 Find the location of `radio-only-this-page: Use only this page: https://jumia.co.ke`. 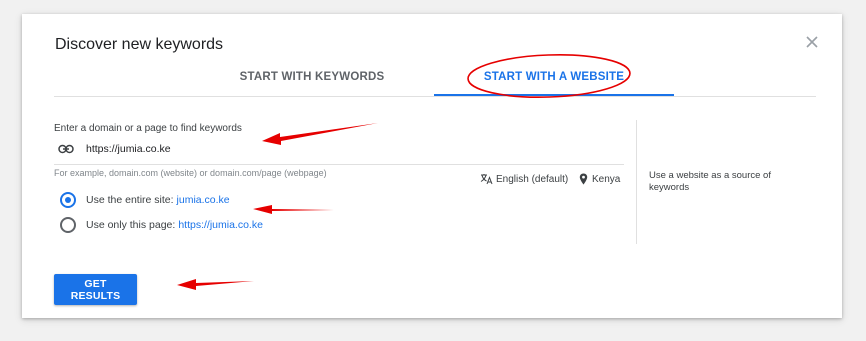

radio-only-this-page: Use only this page: https://jumia.co.ke is located at coordinates (161, 225).